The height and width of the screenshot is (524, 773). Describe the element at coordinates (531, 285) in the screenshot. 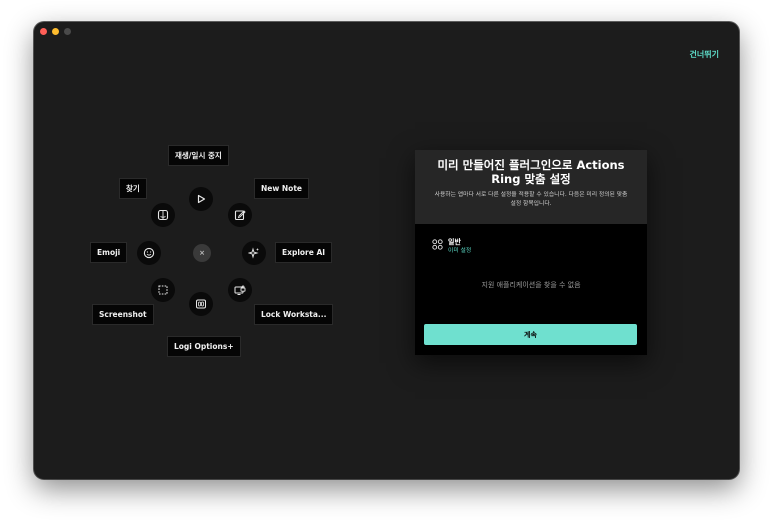

I see `empty-message: 지원 애플리케이션을 찾을 수 없음` at that location.